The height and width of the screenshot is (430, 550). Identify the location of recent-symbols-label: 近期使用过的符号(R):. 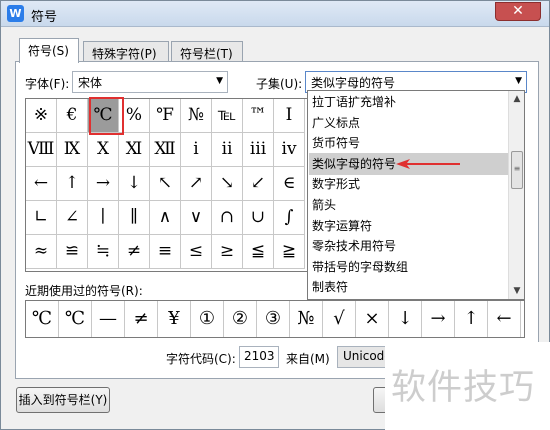
(84, 291).